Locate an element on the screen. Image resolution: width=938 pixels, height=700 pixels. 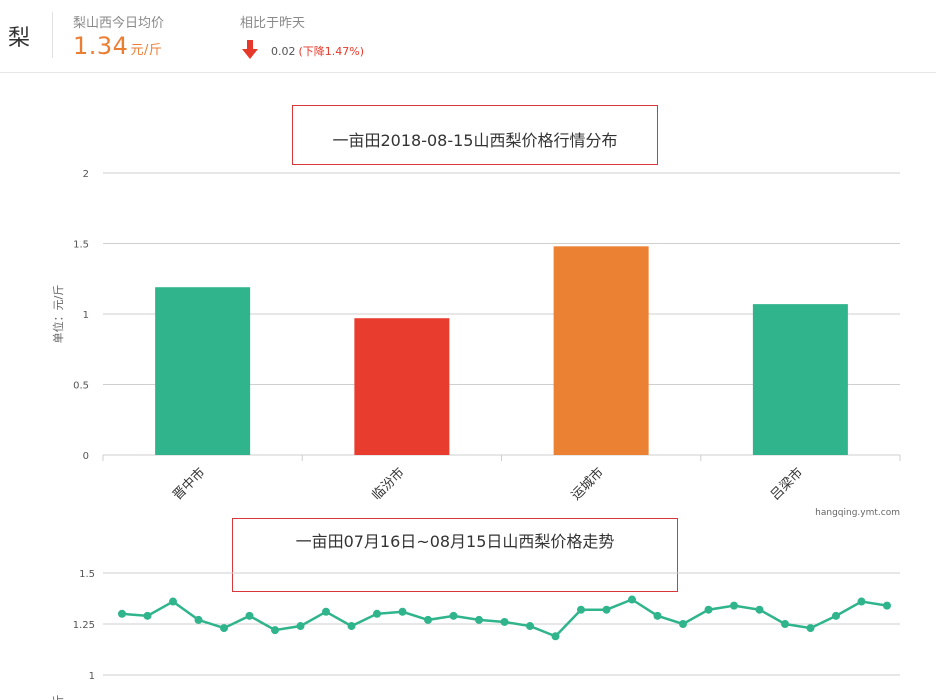
line-series is located at coordinates (504, 618).